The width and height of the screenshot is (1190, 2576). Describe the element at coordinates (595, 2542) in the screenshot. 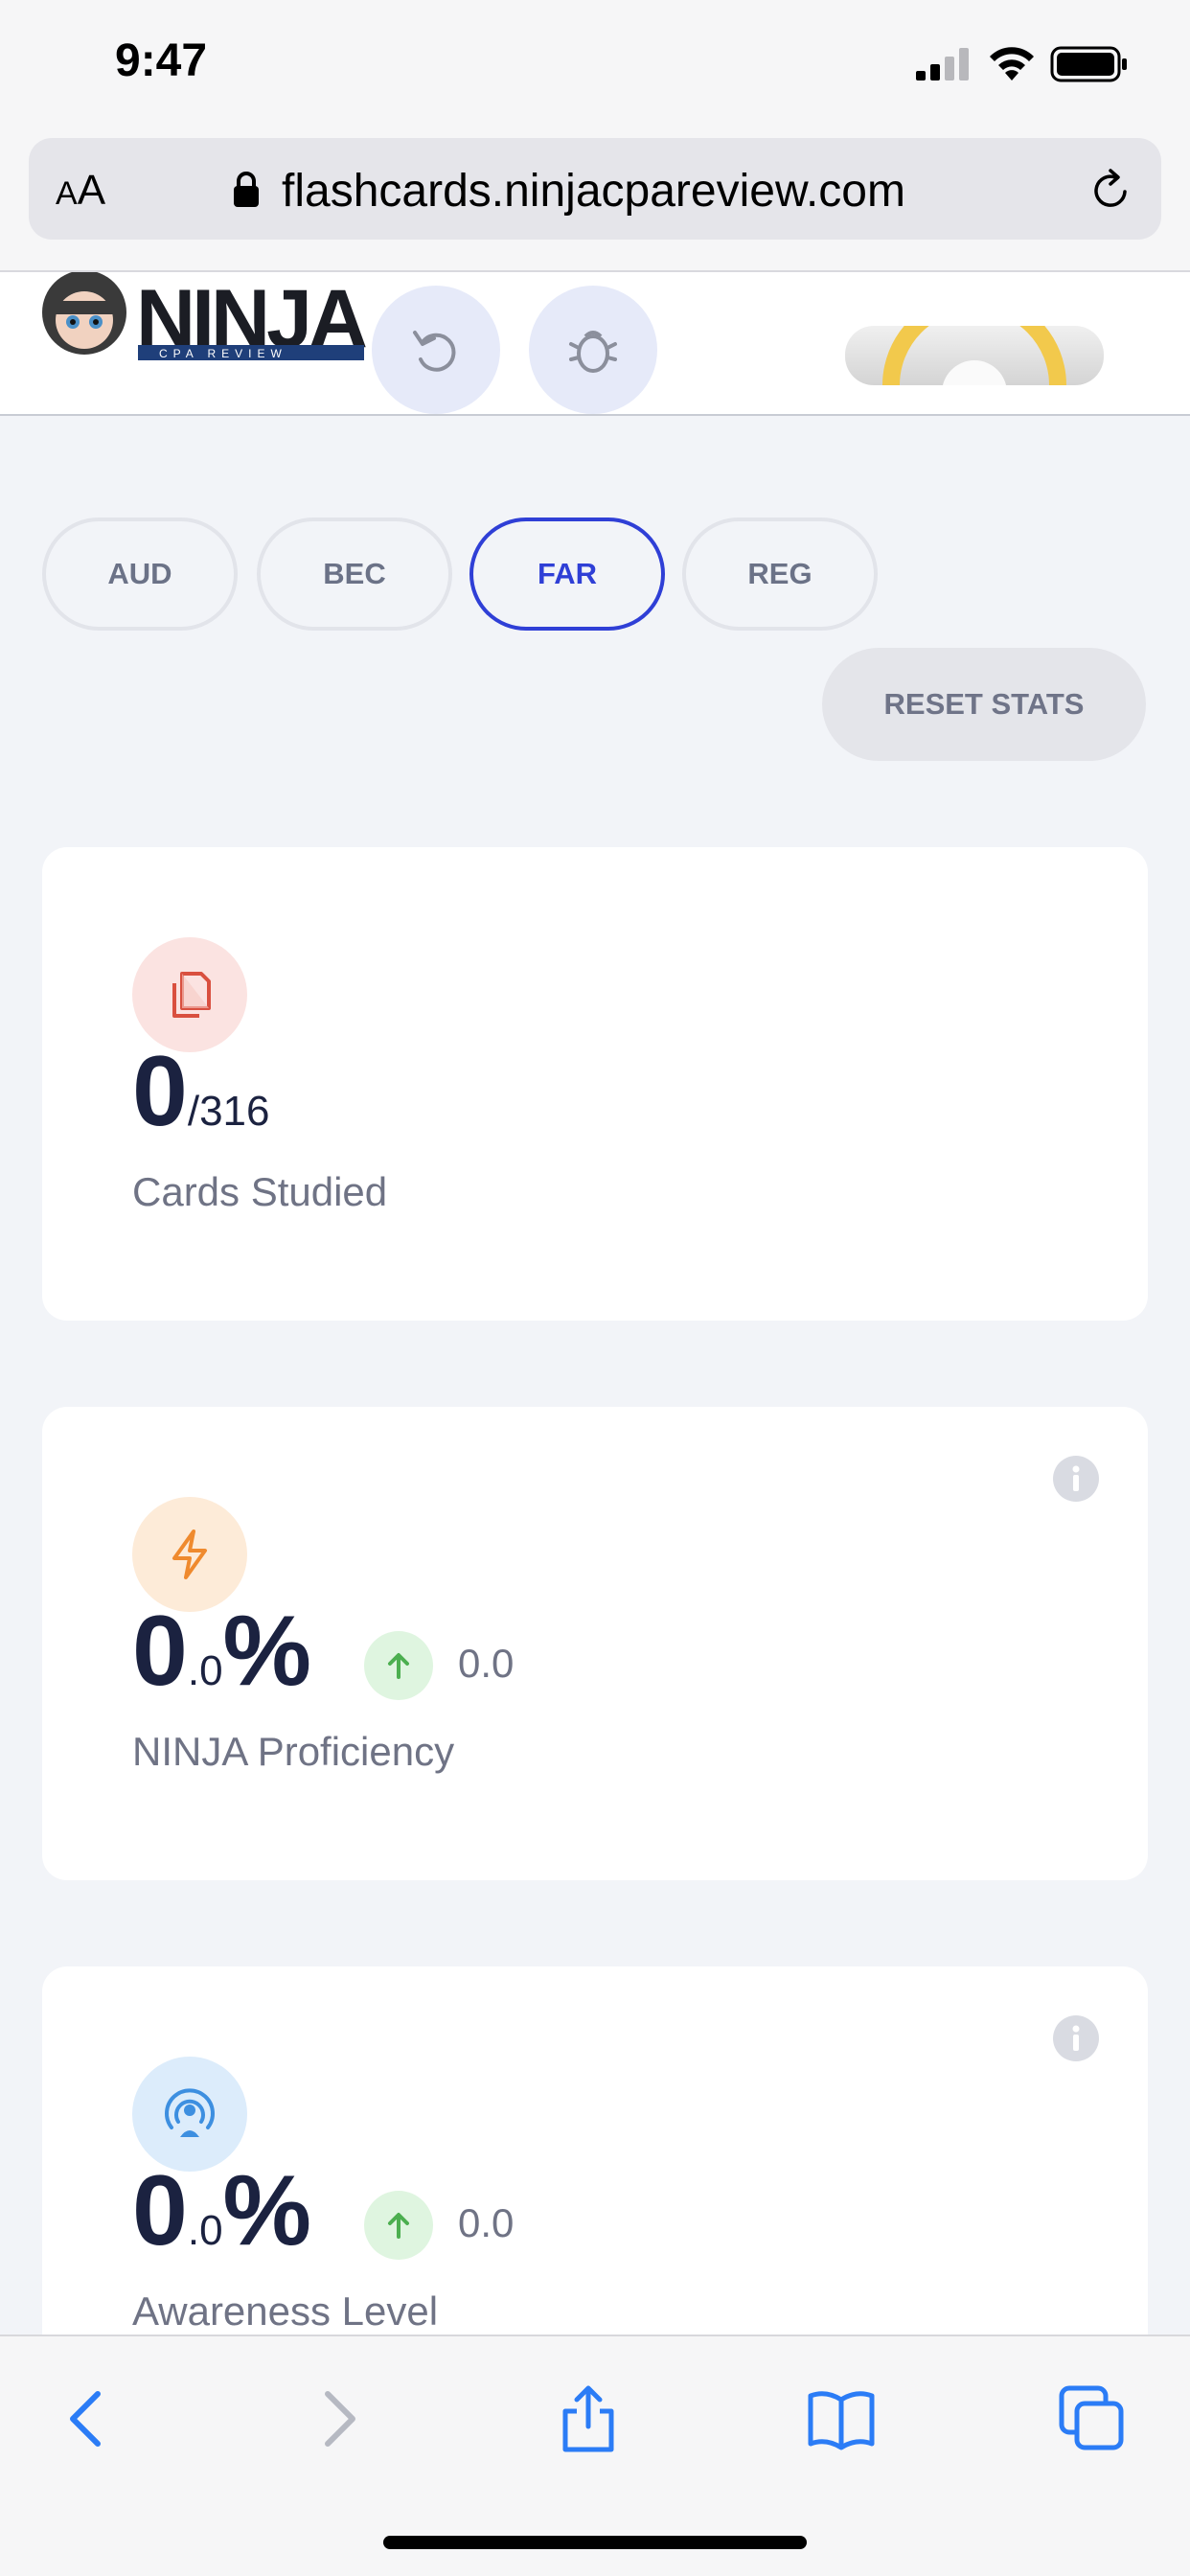

I see `home-indicator` at that location.